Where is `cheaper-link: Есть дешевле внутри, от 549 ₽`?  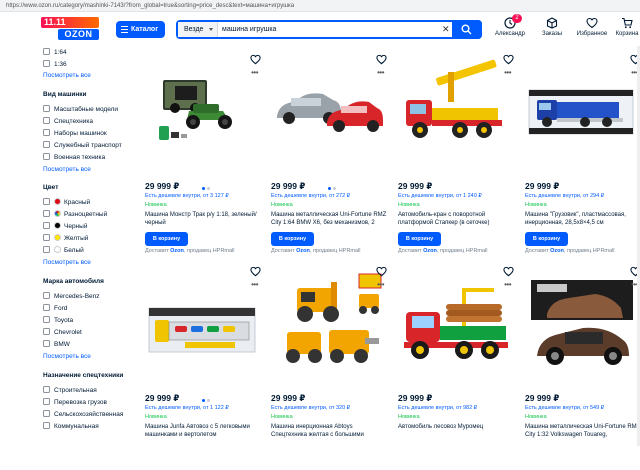
cheaper-link: Есть дешевле внутри, от 549 ₽ is located at coordinates (564, 408).